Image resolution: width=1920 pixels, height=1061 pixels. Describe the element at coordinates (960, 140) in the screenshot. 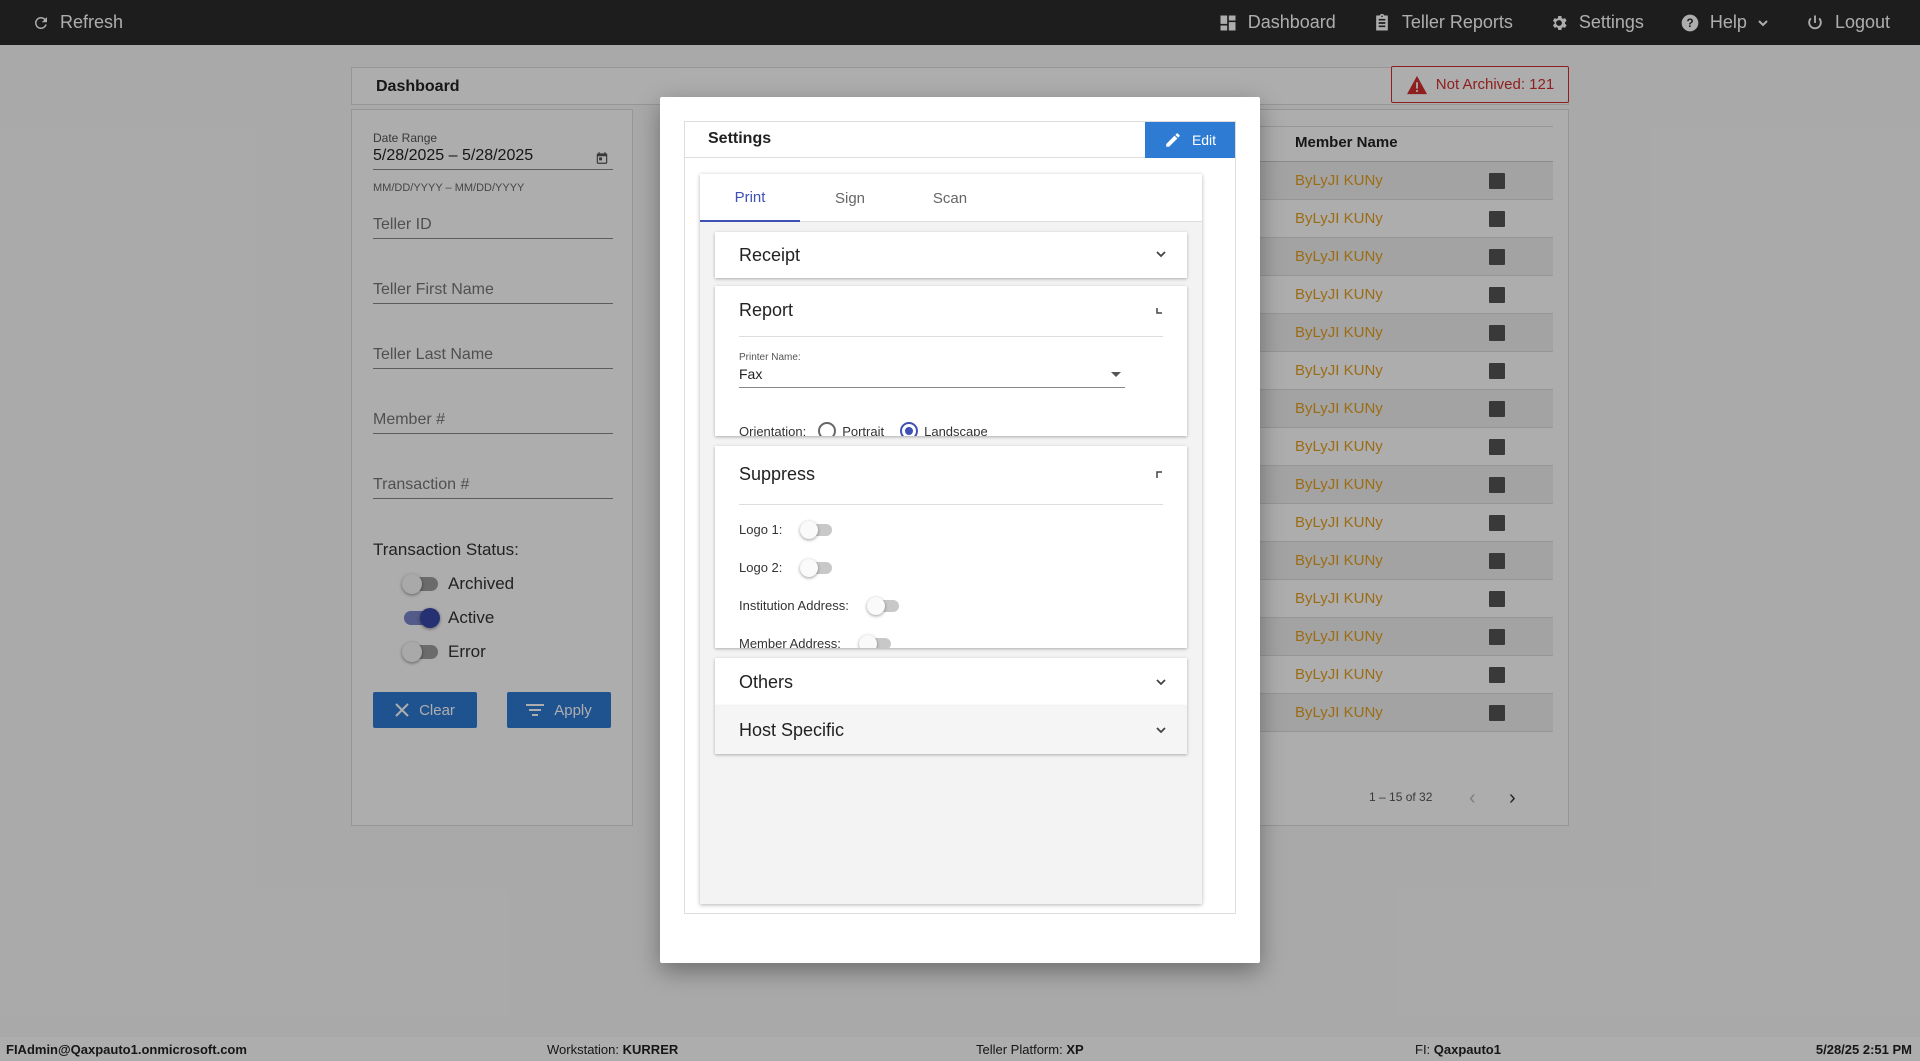

I see `settings-header: Settings Edit` at that location.